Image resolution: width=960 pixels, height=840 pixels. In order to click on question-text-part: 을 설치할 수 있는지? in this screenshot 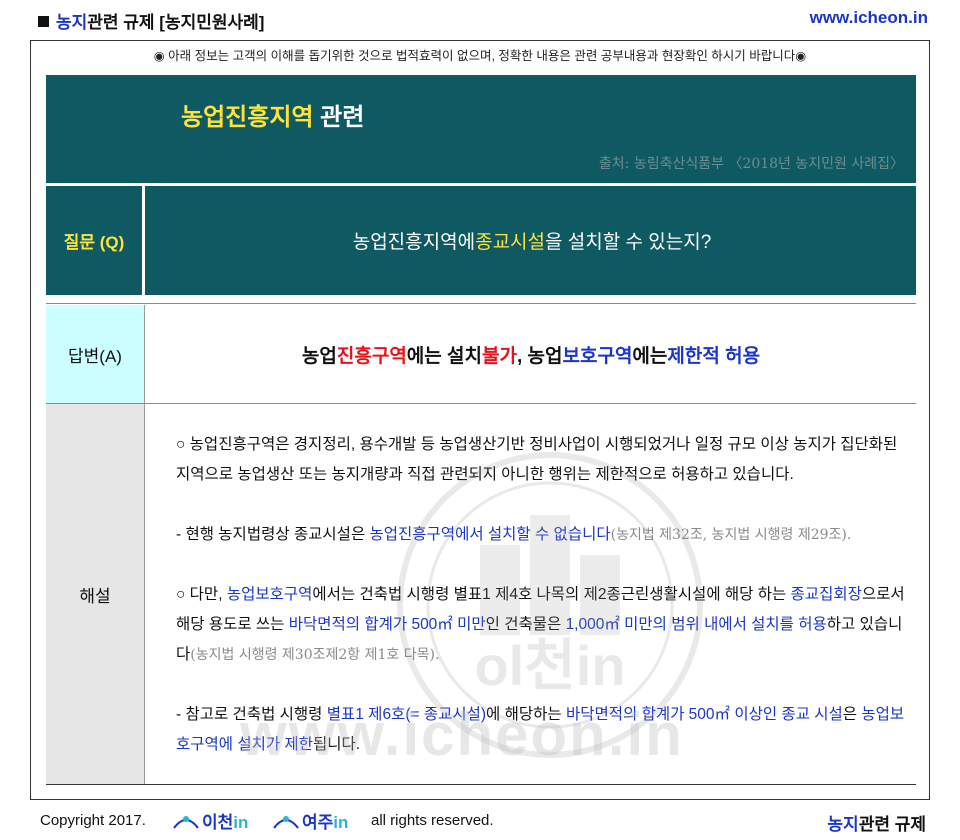, I will do `click(628, 242)`.